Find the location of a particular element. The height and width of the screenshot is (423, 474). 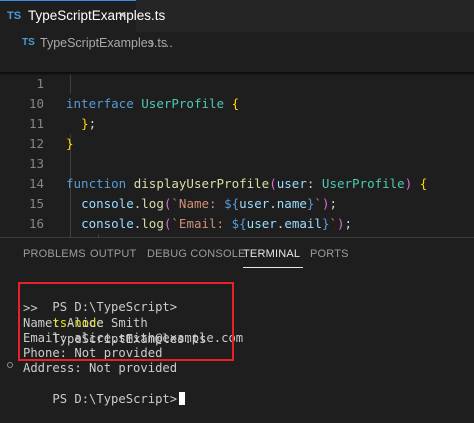

code-line: 15 console.log(`Email: ${user.email}`); is located at coordinates (237, 202).